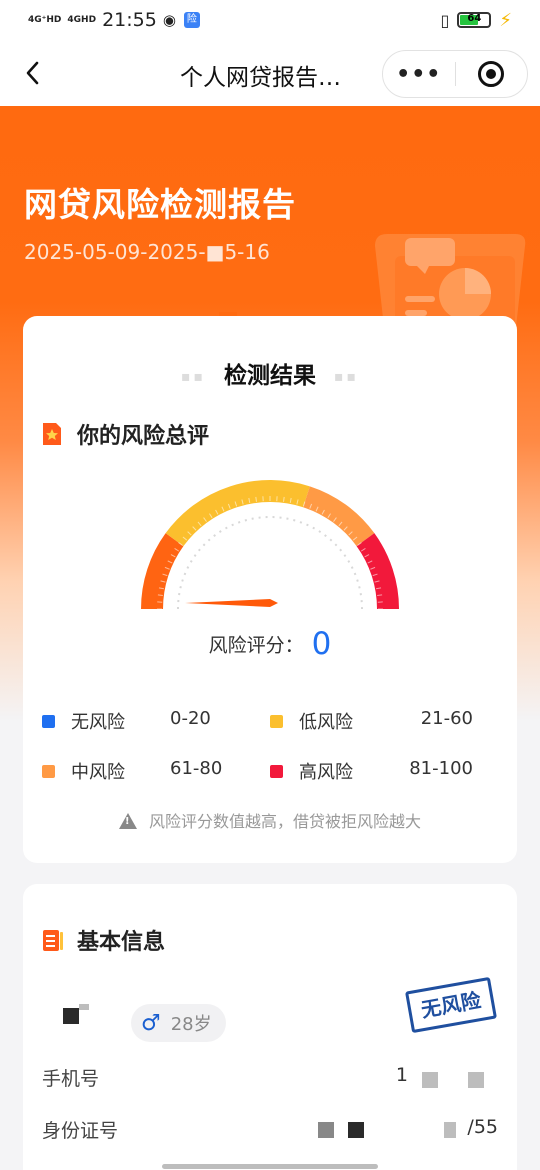 This screenshot has width=540, height=1170. Describe the element at coordinates (191, 20) in the screenshot. I see `app-notification-icon: 险` at that location.